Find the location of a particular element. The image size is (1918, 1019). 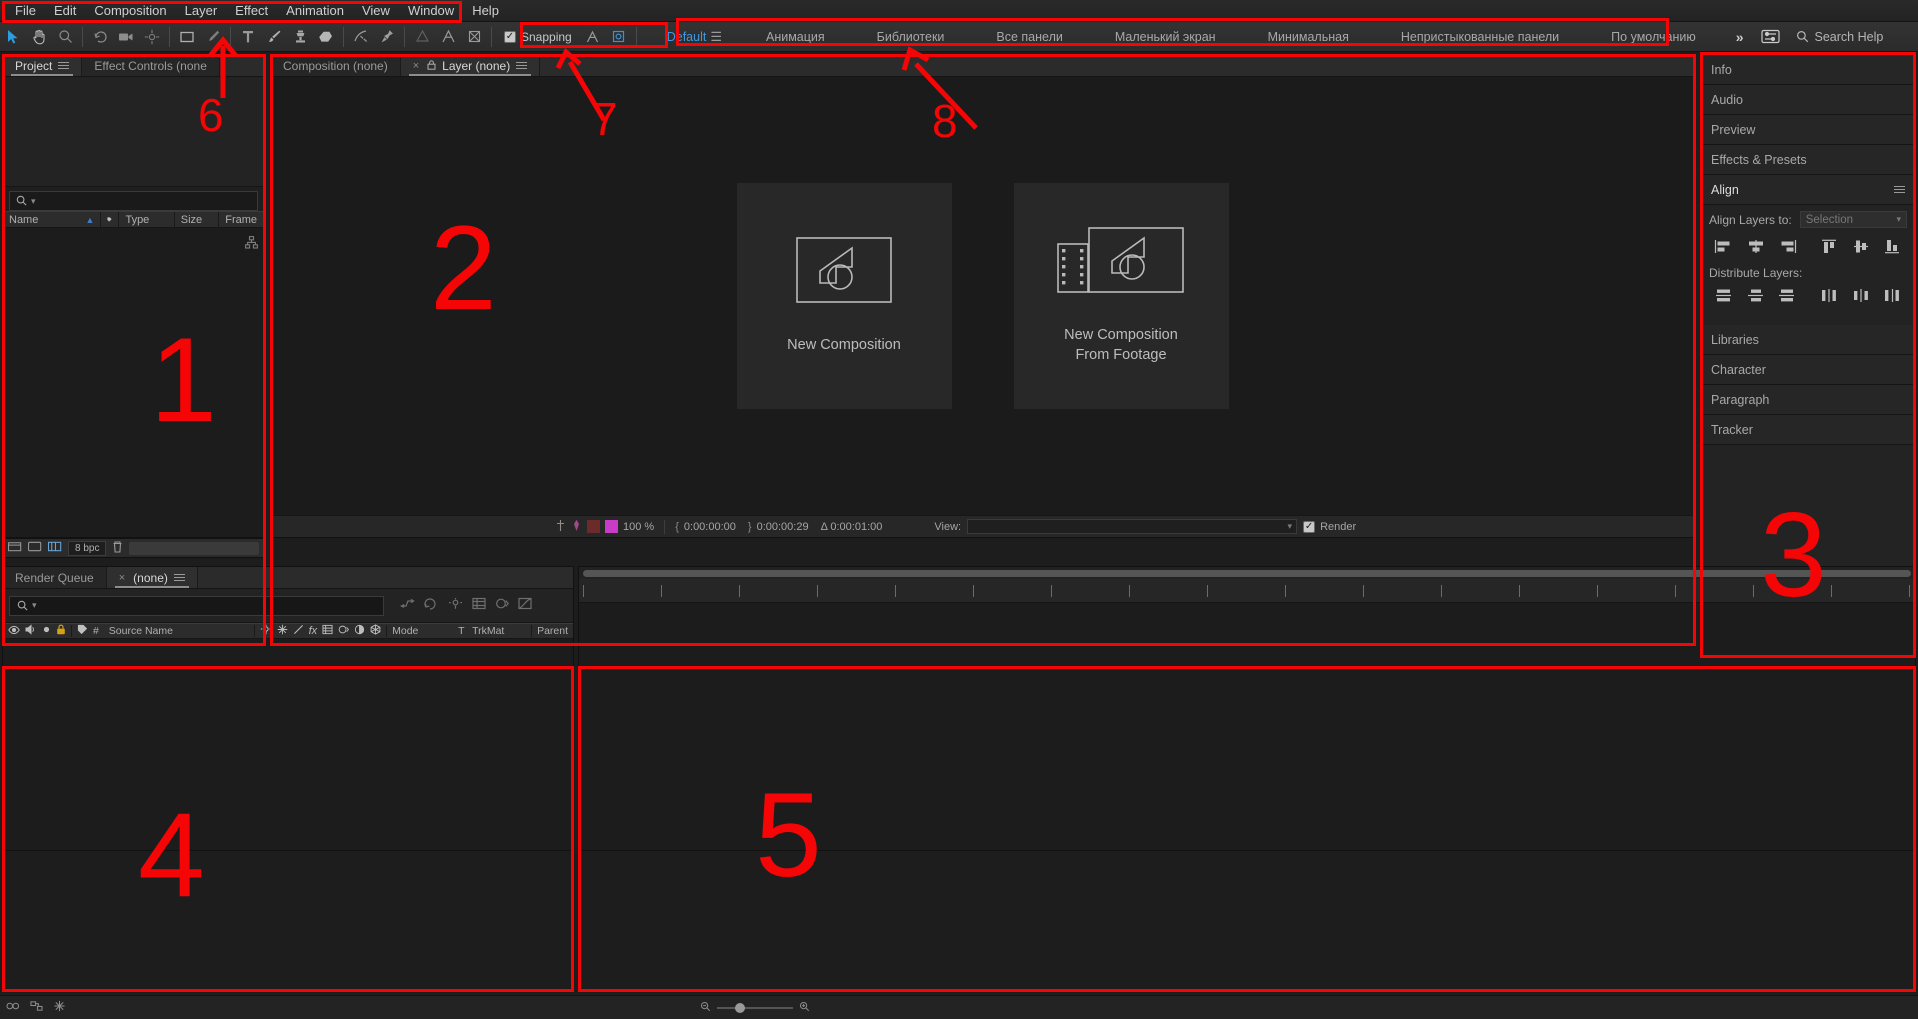

timeline-layer-list is located at coordinates (288, 744).